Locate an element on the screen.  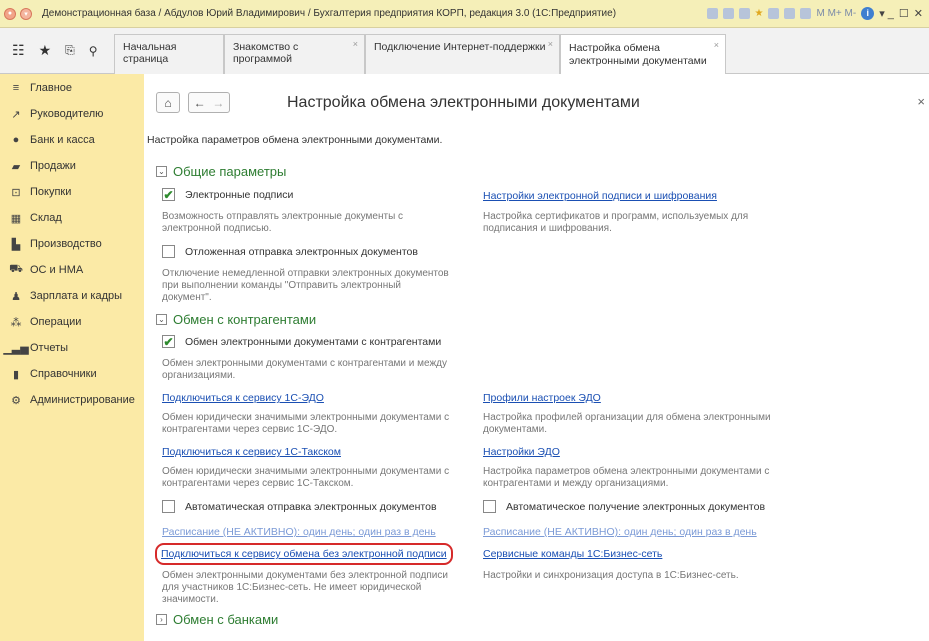
sidebar-item-production: ▙ Производство is located at coordinates (56, 244).